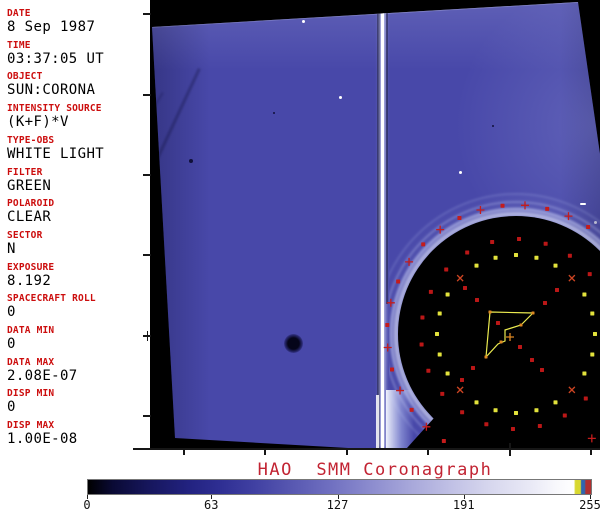 Image resolution: width=600 pixels, height=512 pixels. What do you see at coordinates (42, 375) in the screenshot?
I see `field-value: 2.08E-07` at bounding box center [42, 375].